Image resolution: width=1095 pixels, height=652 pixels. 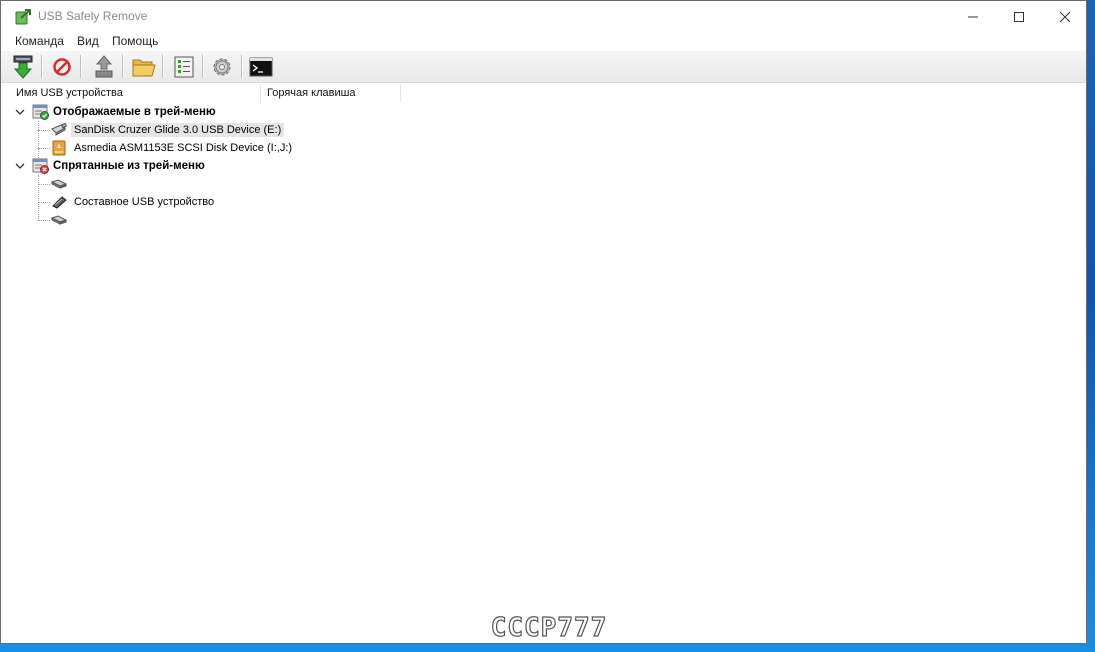 I want to click on minimize-button, so click(x=973, y=16).